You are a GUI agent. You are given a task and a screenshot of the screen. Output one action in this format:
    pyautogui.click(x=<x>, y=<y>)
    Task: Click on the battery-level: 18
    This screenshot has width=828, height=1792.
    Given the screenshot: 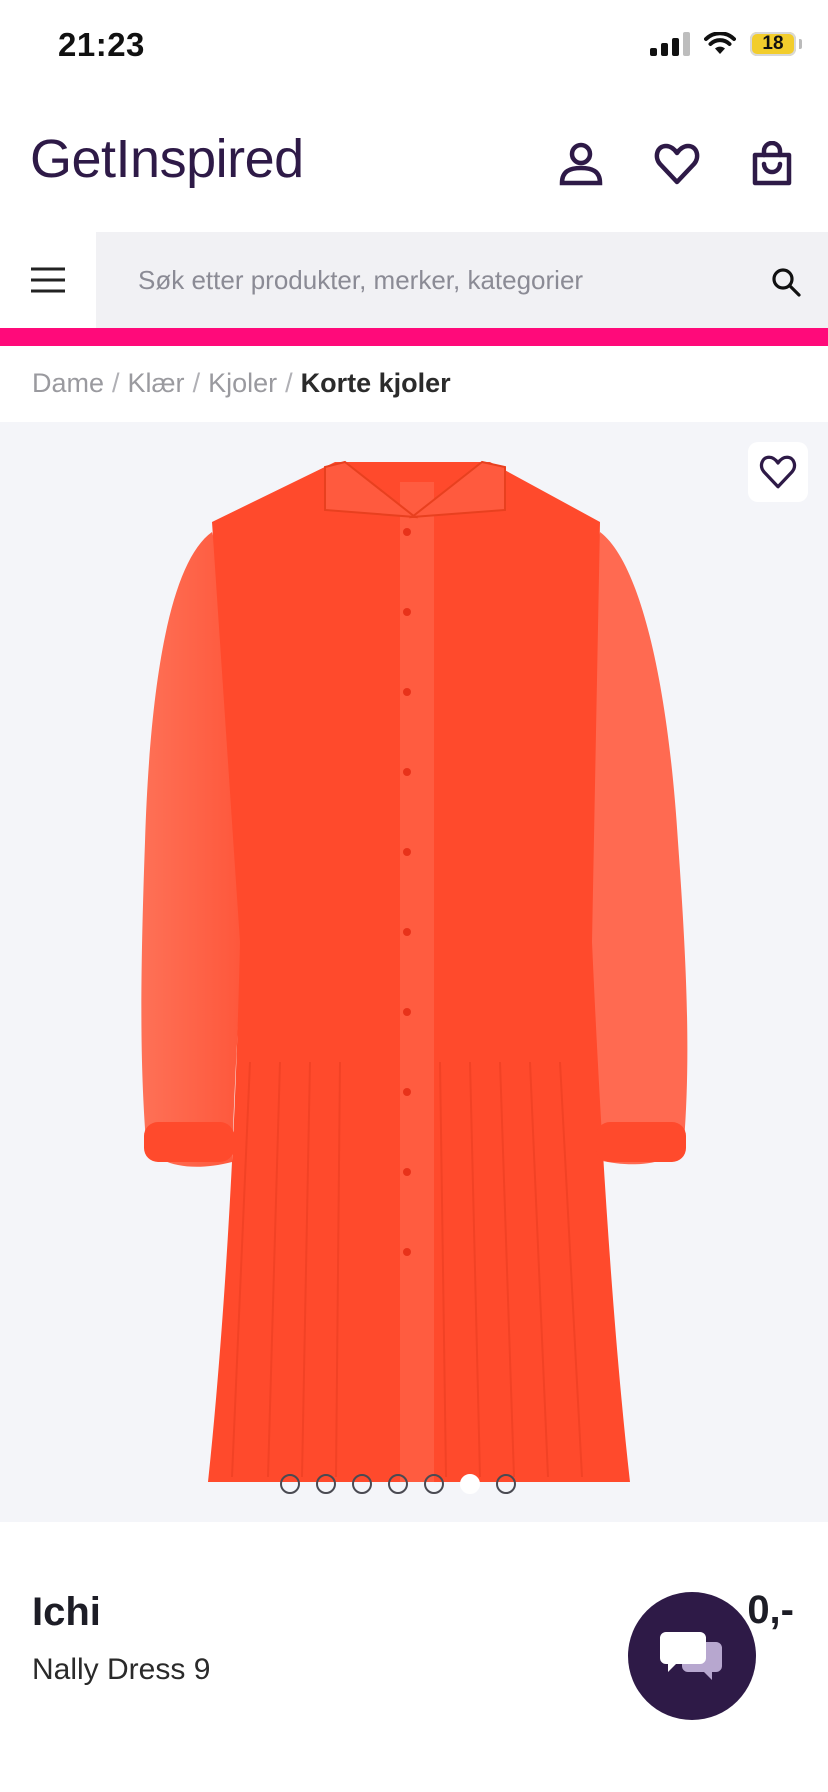 What is the action you would take?
    pyautogui.click(x=773, y=43)
    